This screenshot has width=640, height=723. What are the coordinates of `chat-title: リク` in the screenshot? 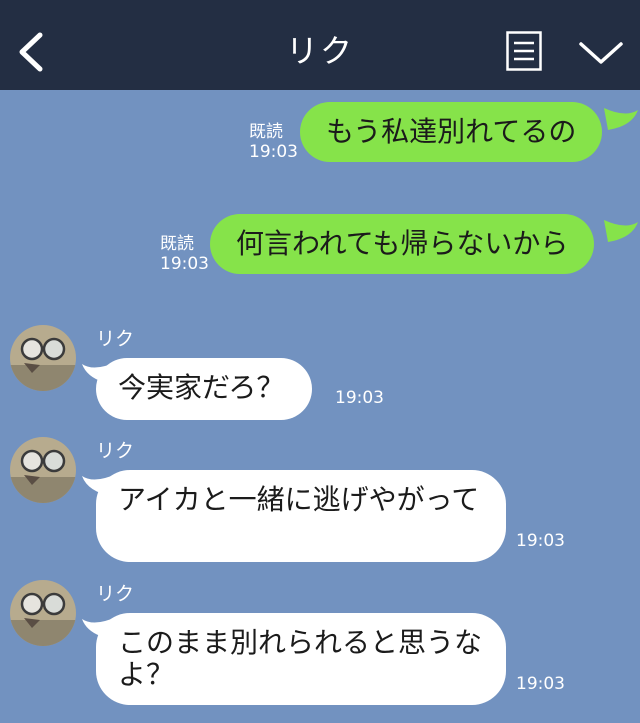 It's located at (319, 51).